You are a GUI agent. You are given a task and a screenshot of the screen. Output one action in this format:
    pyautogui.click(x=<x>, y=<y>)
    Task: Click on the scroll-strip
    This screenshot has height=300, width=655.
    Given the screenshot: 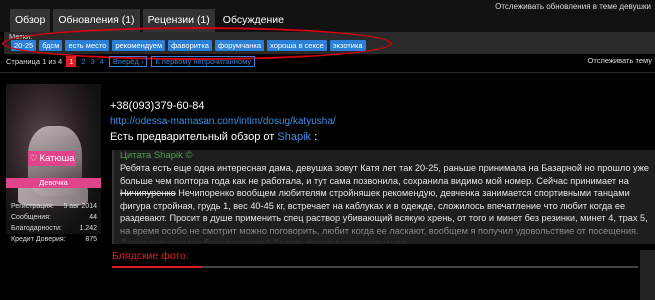 What is the action you would take?
    pyautogui.click(x=647, y=275)
    